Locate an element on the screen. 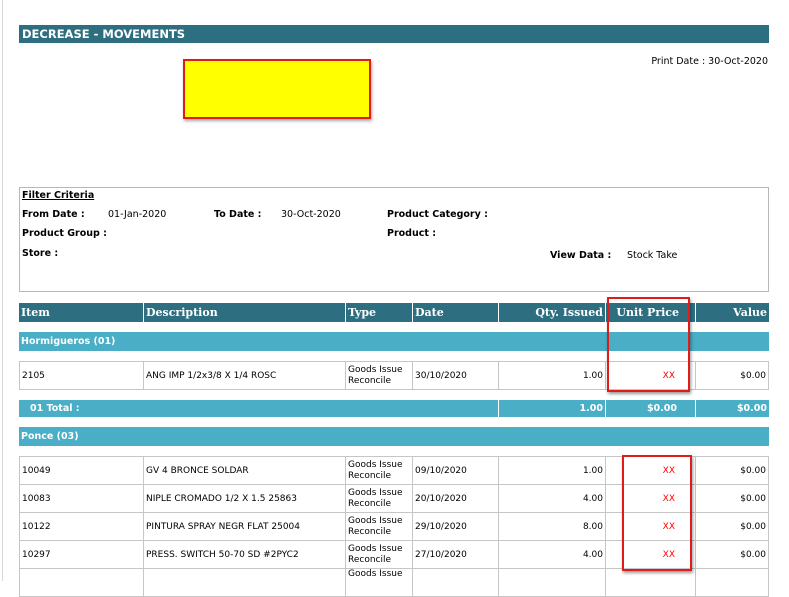 The width and height of the screenshot is (789, 597). cell-item: 10122 is located at coordinates (81, 527).